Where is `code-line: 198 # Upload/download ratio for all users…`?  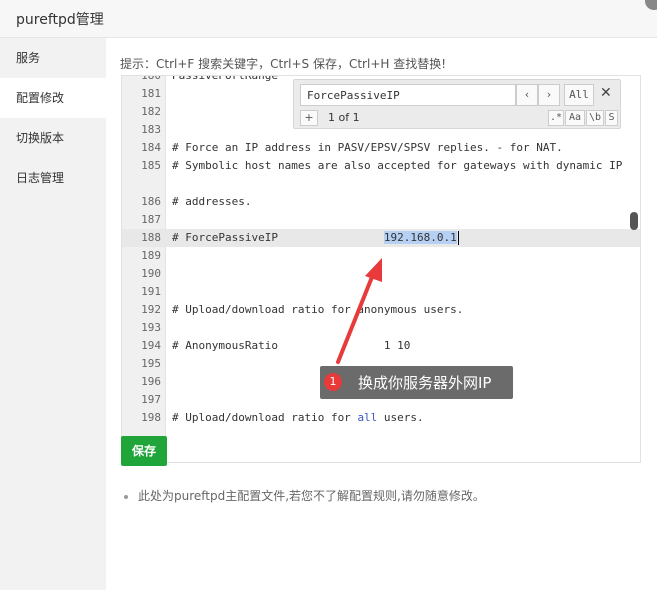
code-line: 198 # Upload/download ratio for all users… is located at coordinates (381, 418).